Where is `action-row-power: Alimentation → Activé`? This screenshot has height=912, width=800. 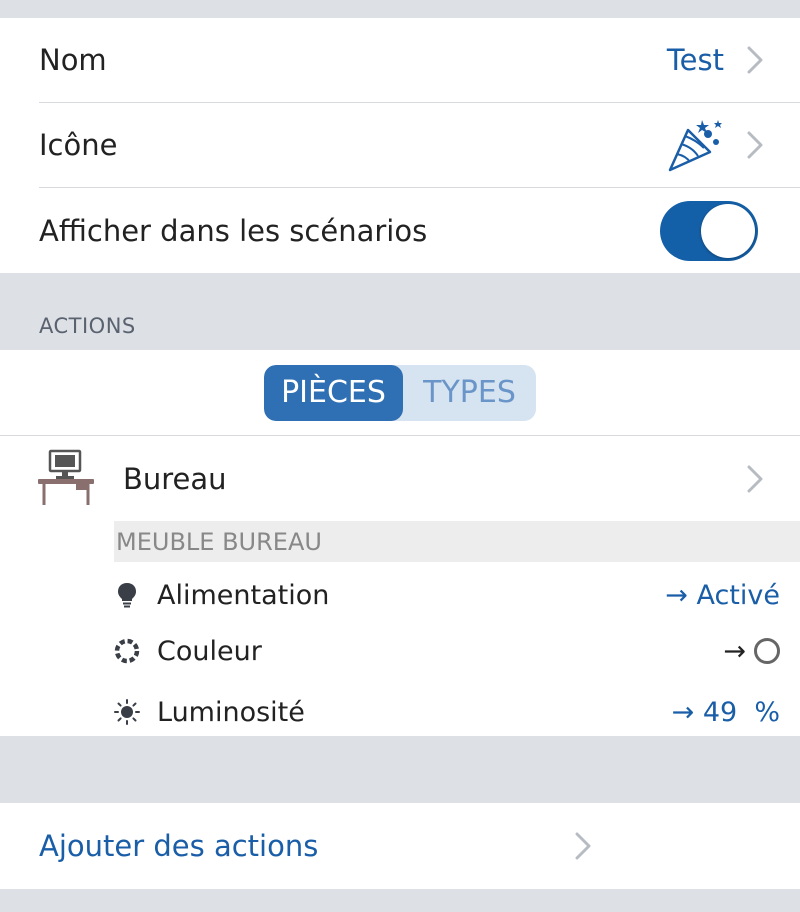 action-row-power: Alimentation → Activé is located at coordinates (457, 595).